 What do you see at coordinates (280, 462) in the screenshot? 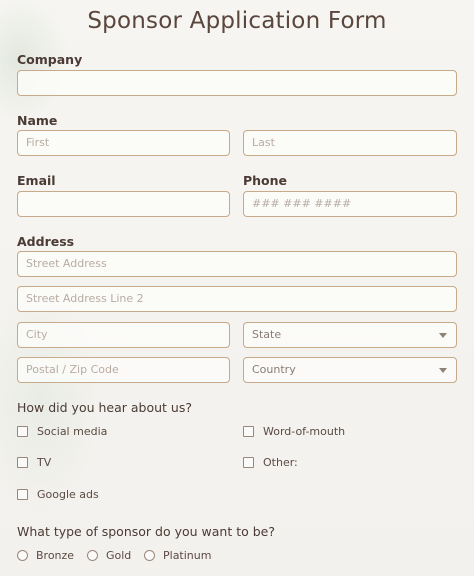
I see `checkbox-label: Other:` at bounding box center [280, 462].